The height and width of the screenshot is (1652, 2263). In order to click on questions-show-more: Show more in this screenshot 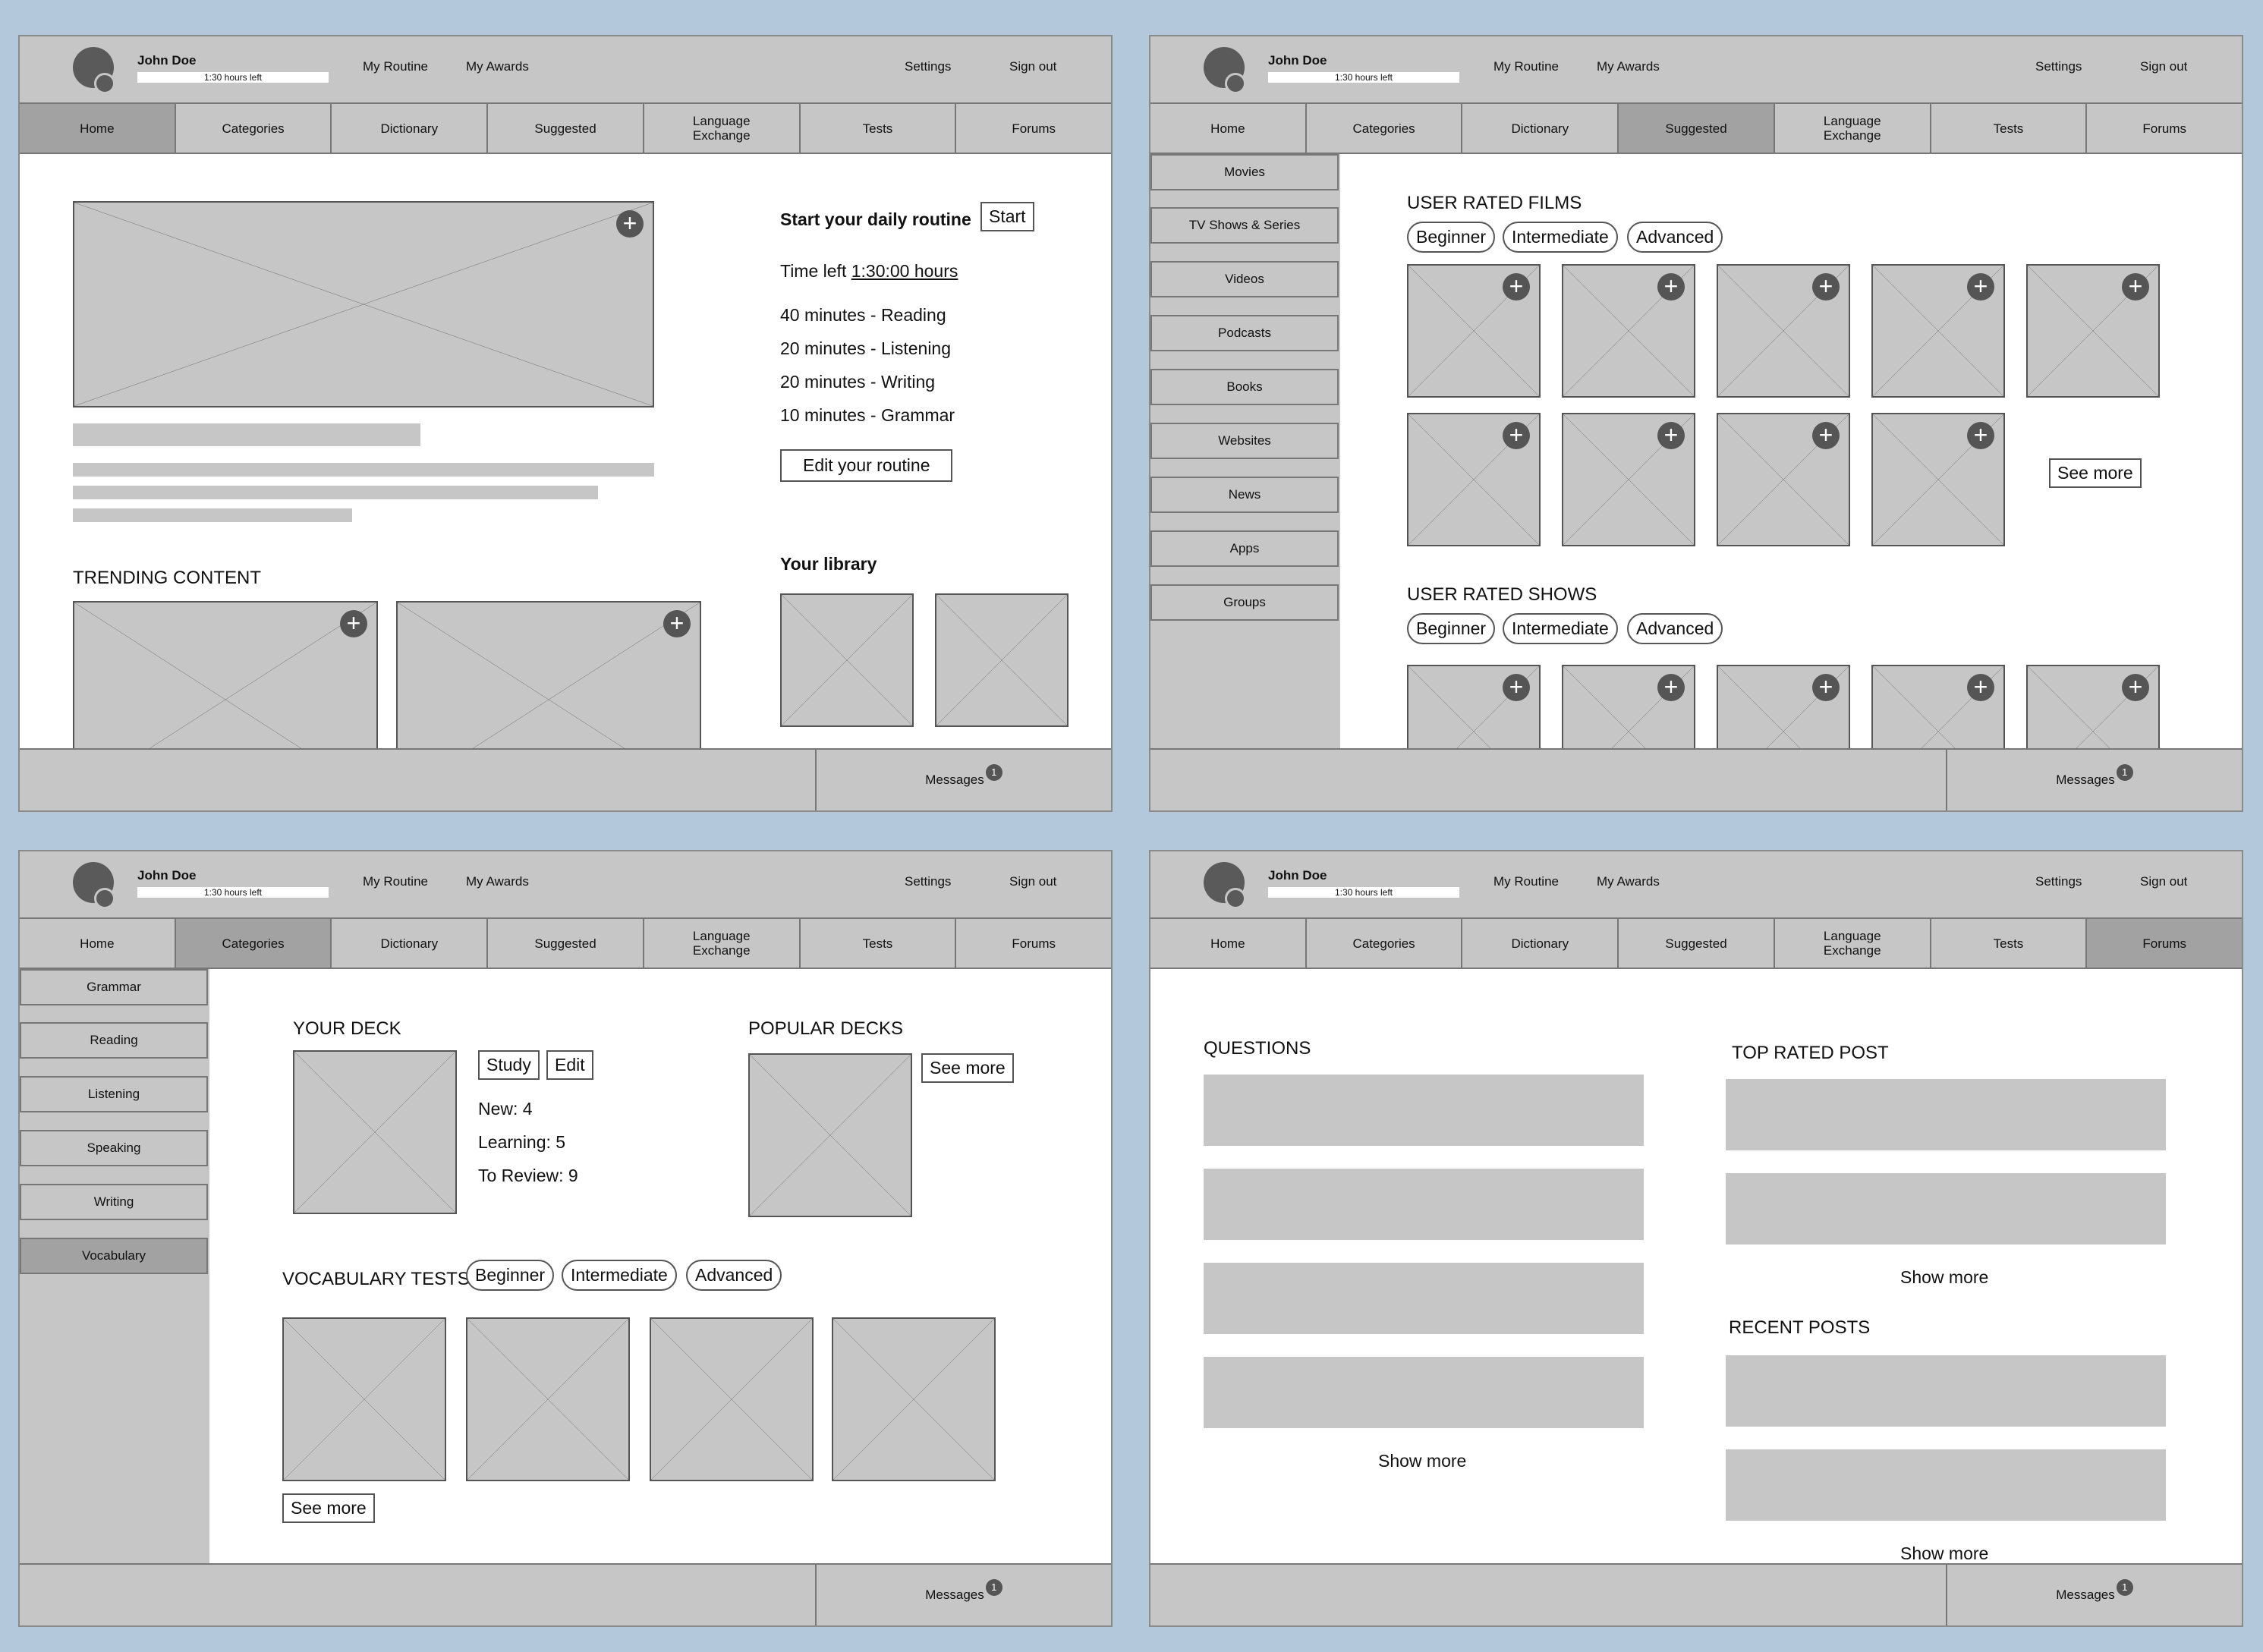, I will do `click(1422, 1461)`.